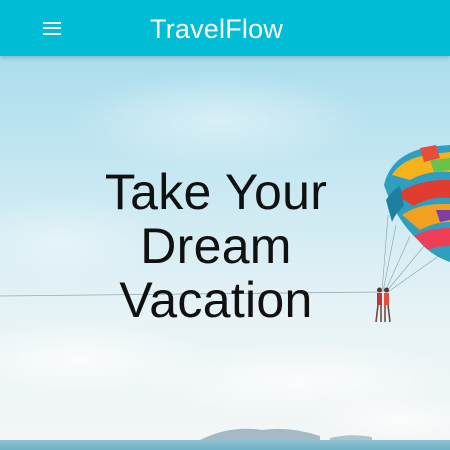 This screenshot has height=450, width=450. I want to click on menu-icon, so click(52, 28).